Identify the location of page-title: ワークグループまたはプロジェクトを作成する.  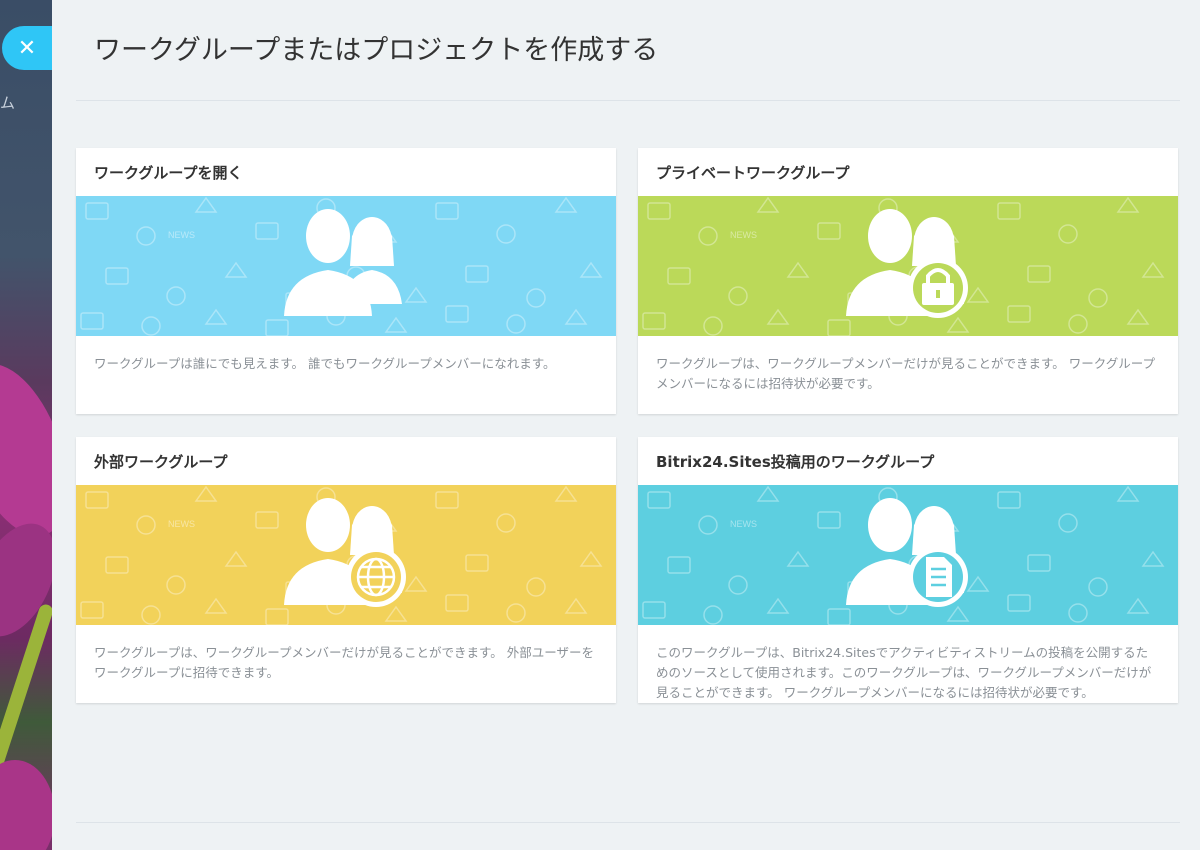
(376, 50).